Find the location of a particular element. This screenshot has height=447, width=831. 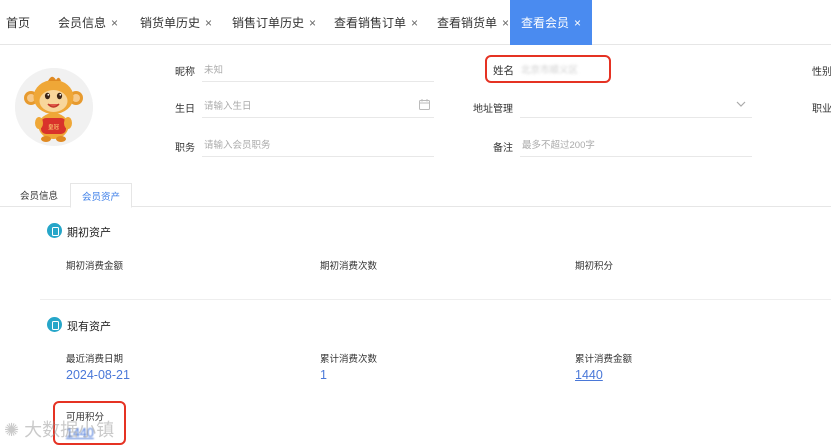

birthday-picker: 请输入生日 is located at coordinates (318, 105).